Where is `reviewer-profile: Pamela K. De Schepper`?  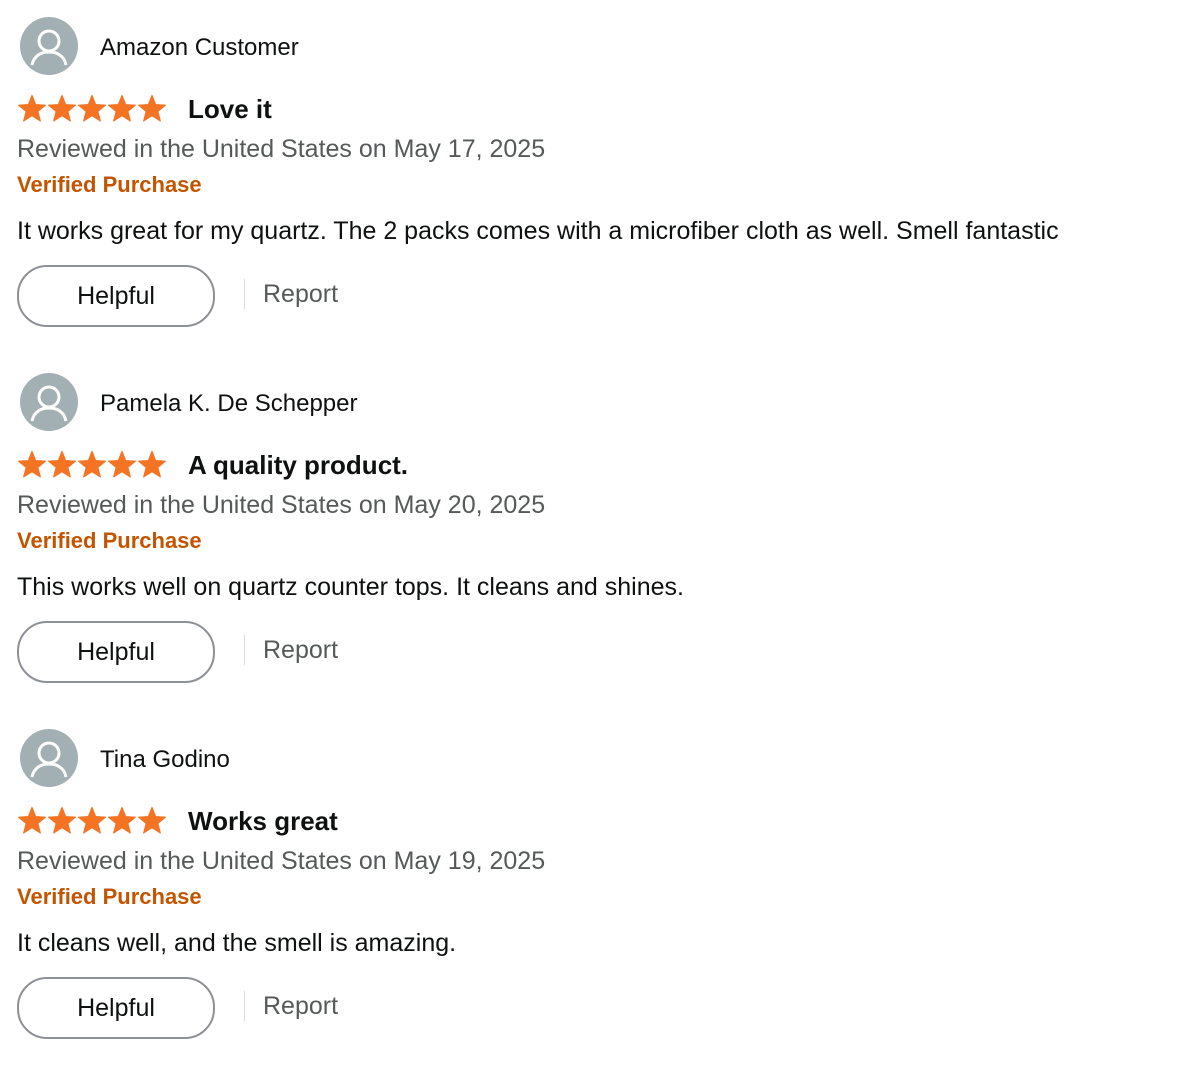
reviewer-profile: Pamela K. De Schepper is located at coordinates (604, 403).